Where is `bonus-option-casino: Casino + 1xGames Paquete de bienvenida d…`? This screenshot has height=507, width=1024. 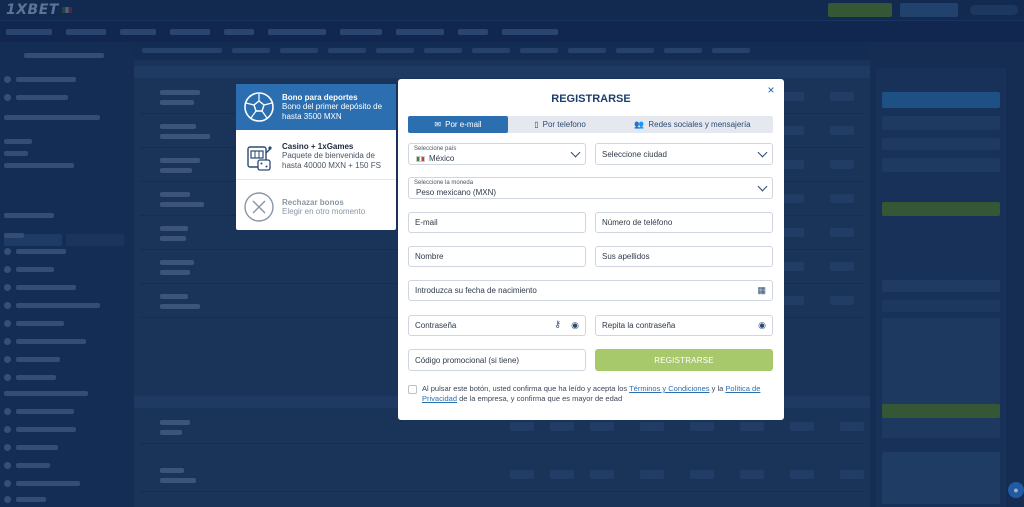
bonus-option-casino: Casino + 1xGames Paquete de bienvenida d… is located at coordinates (316, 157).